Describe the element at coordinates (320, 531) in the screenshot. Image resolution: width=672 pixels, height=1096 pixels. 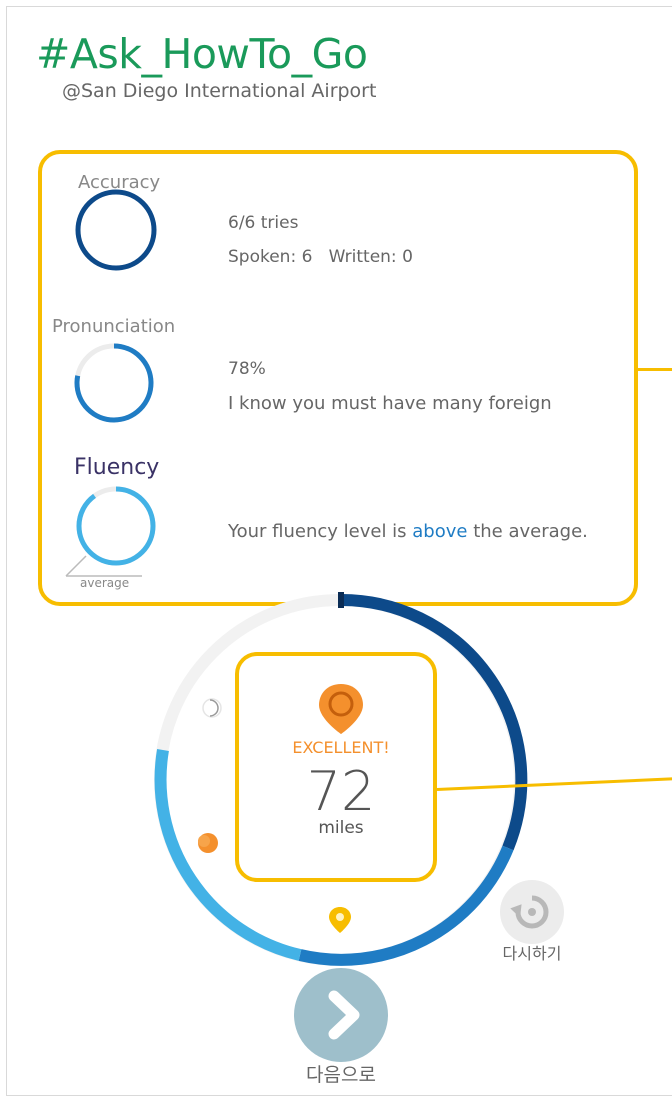
I see `fluency-sentence-before: Your fluency level is` at that location.